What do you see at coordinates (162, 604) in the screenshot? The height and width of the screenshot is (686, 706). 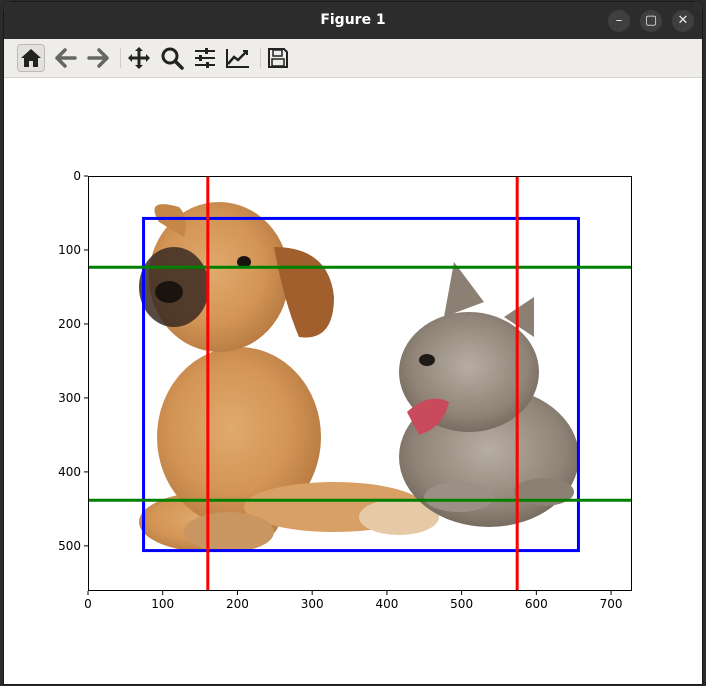 I see `x-tick-label: 100` at bounding box center [162, 604].